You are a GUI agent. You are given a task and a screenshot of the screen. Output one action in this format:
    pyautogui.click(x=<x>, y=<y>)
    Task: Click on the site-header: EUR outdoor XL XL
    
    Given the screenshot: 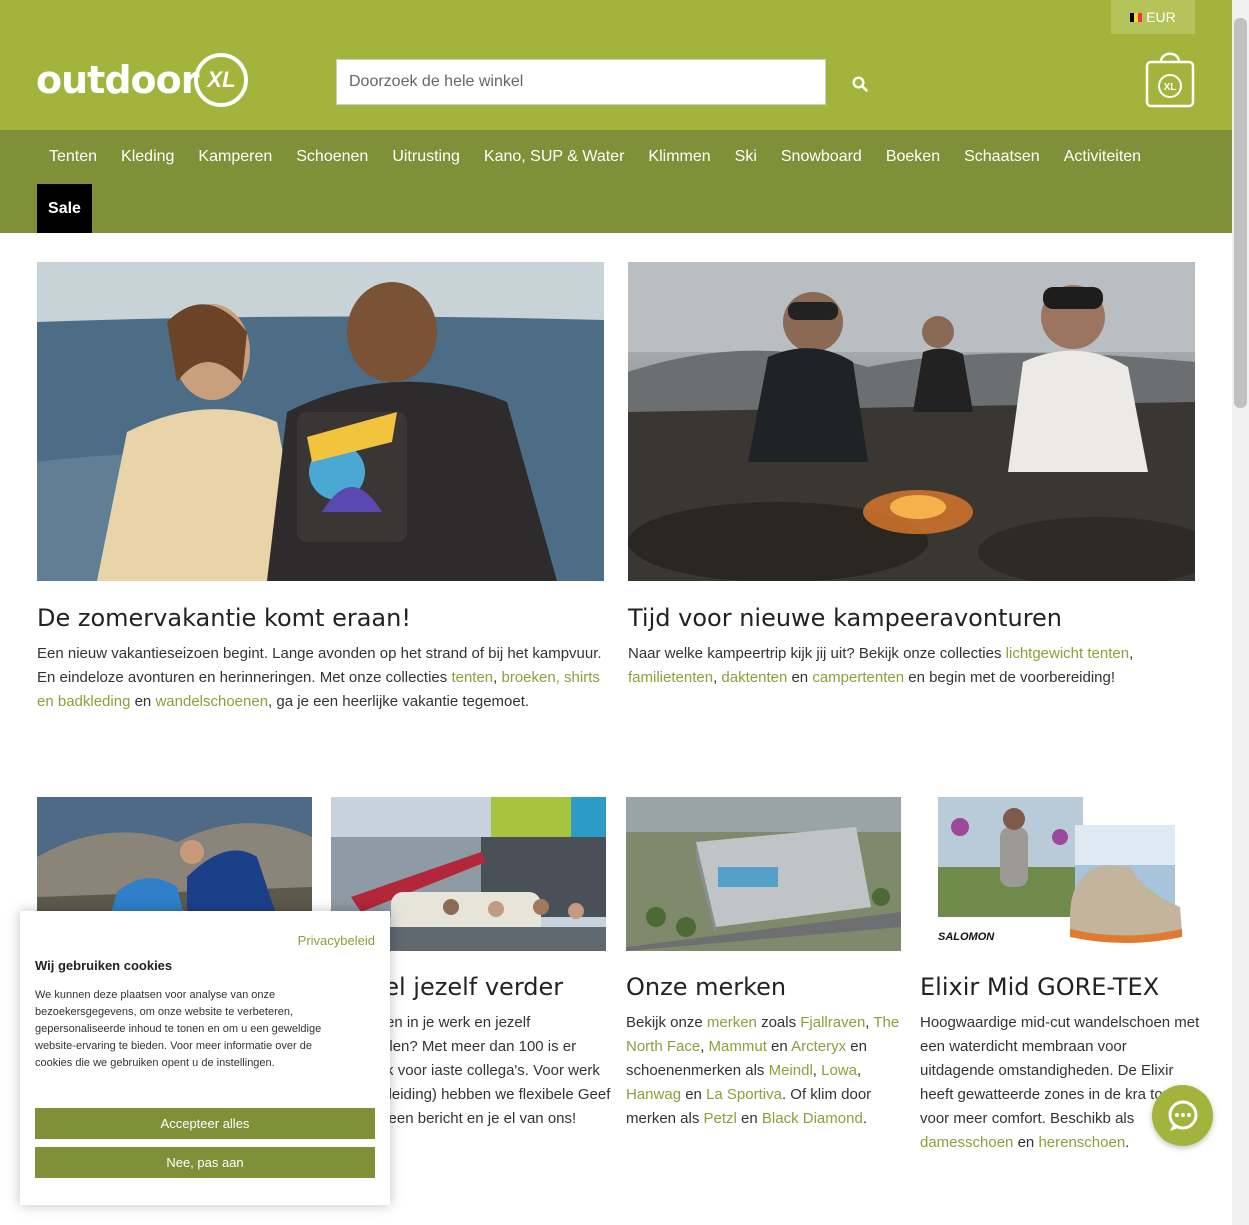 What is the action you would take?
    pyautogui.click(x=616, y=65)
    